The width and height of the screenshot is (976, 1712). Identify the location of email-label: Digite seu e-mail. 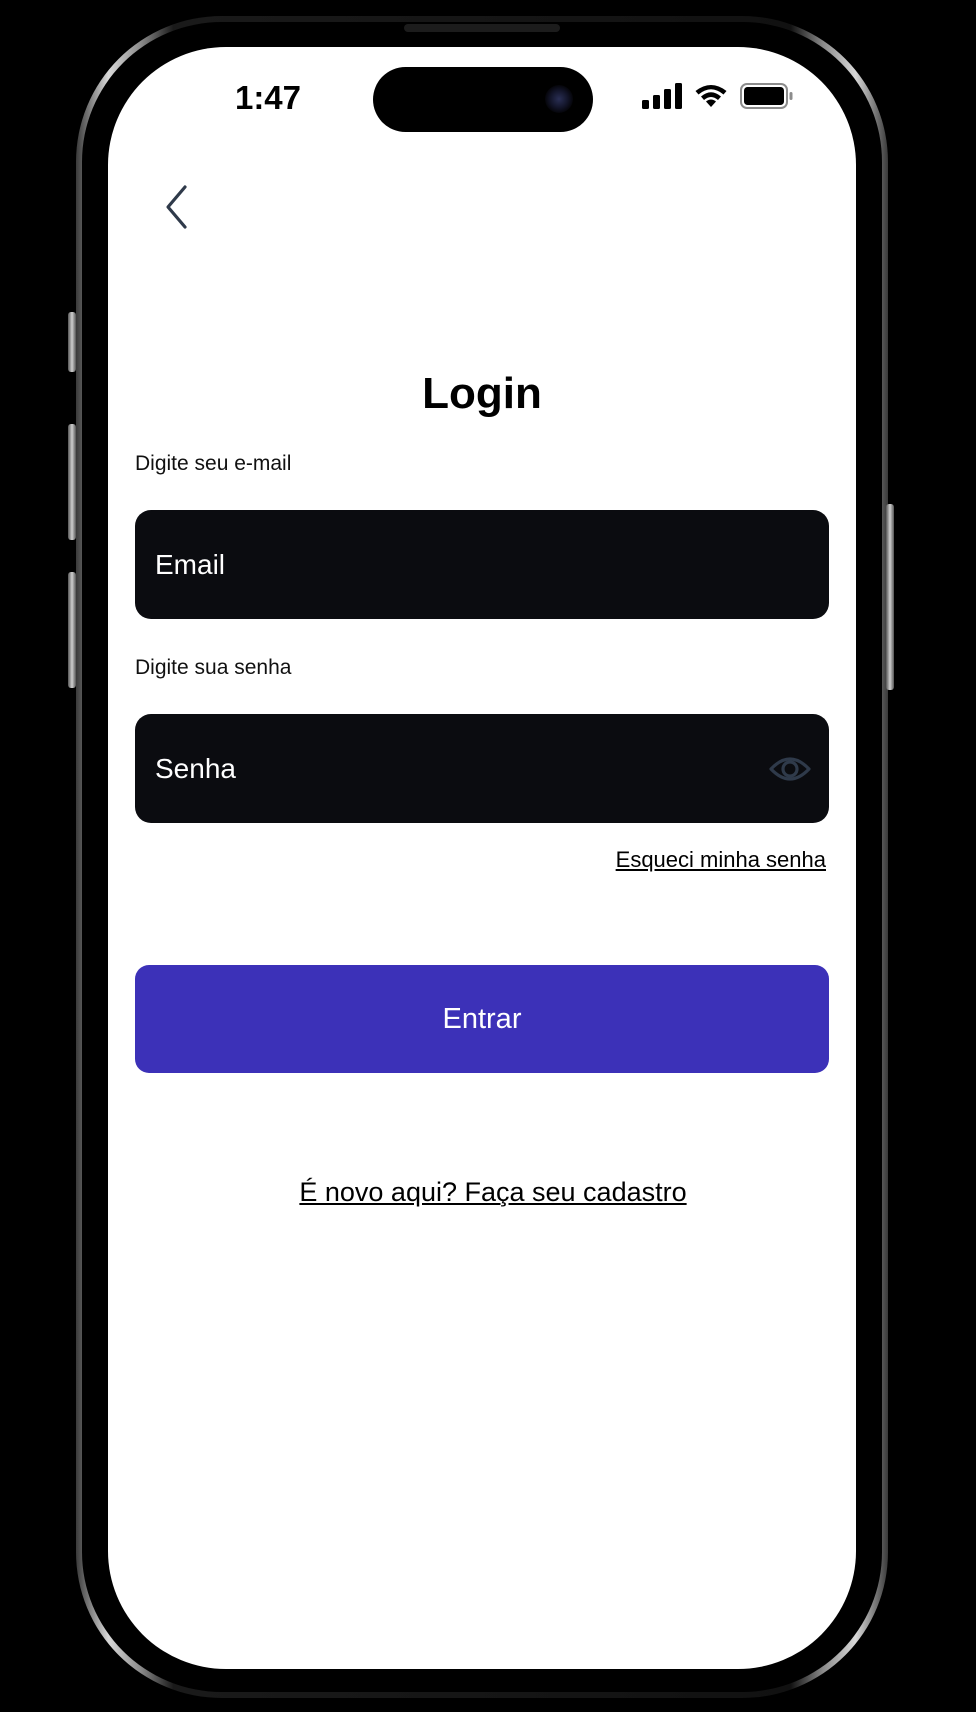
(213, 463).